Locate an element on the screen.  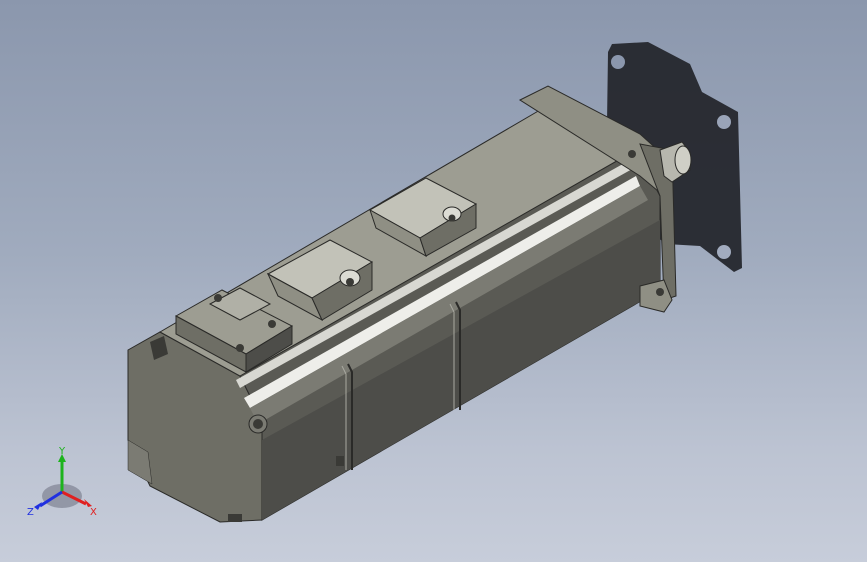
z-axis-label: Z is located at coordinates (30, 512).